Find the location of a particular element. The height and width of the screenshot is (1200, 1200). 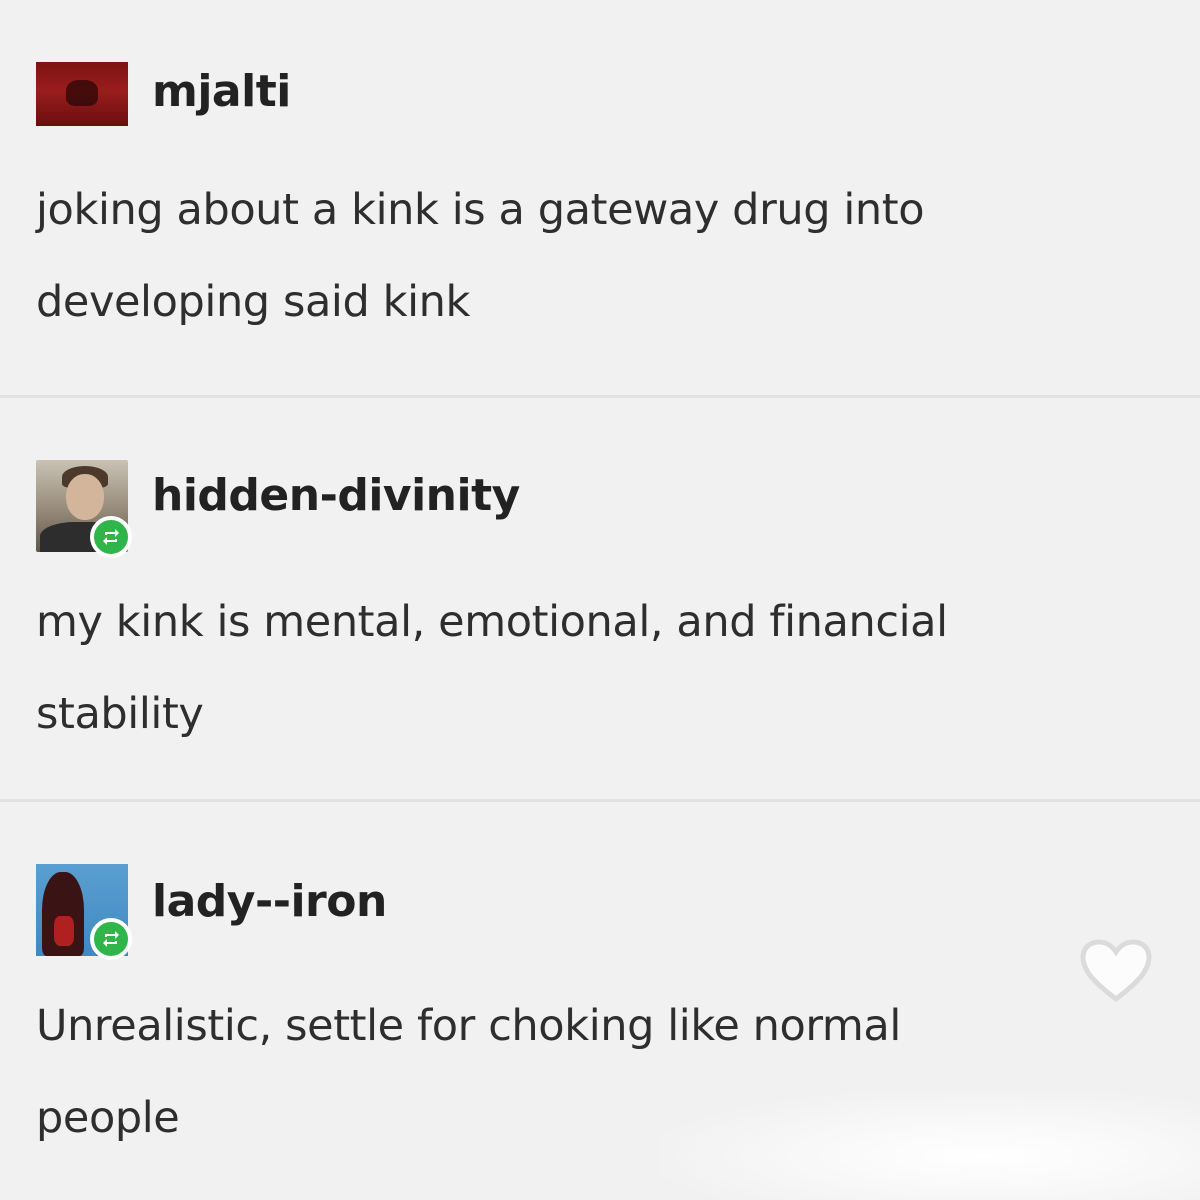

avatar-head is located at coordinates (85, 497).